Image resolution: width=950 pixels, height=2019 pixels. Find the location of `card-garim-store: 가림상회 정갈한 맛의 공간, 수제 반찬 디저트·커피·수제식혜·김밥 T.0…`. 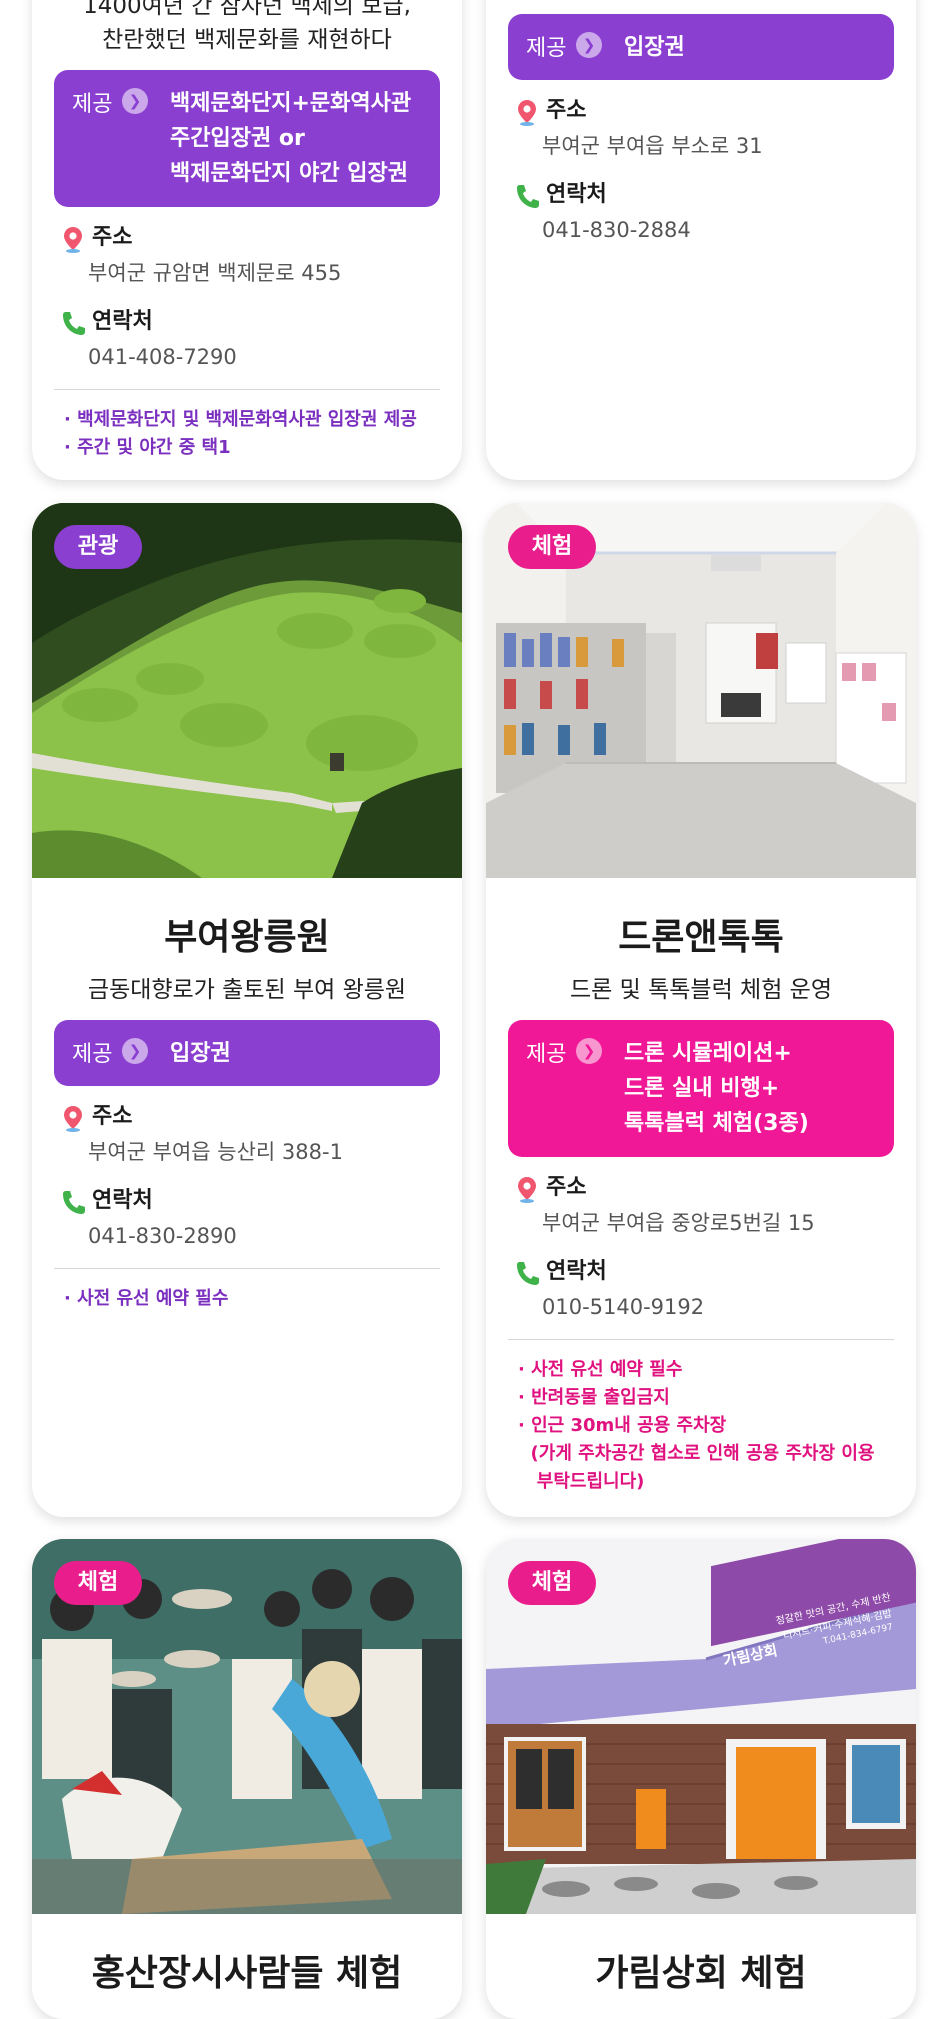

card-garim-store: 가림상회 정갈한 맛의 공간, 수제 반찬 디저트·커피·수제식혜·김밥 T.0… is located at coordinates (701, 1779).